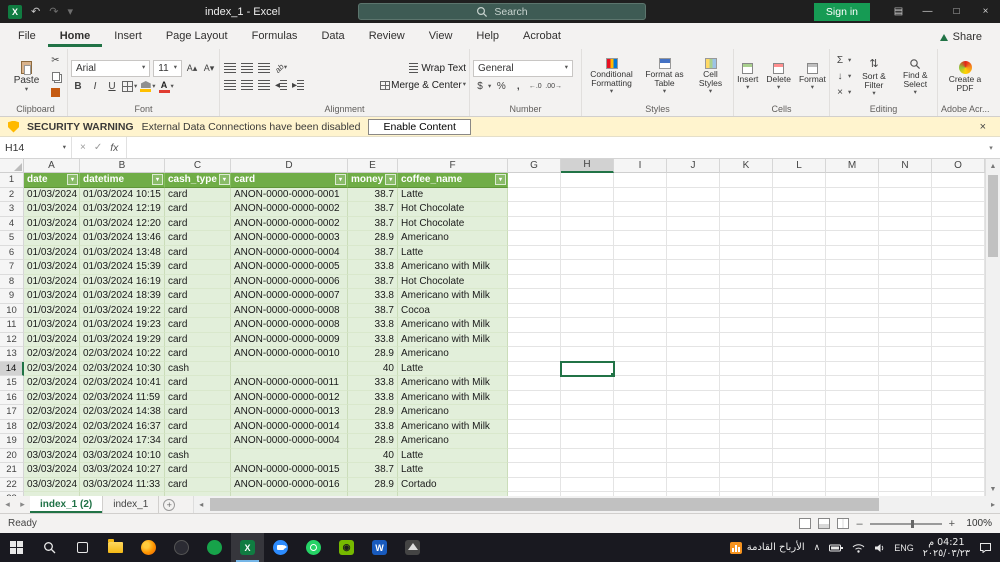  I want to click on row-number-17: 17, so click(12, 412).